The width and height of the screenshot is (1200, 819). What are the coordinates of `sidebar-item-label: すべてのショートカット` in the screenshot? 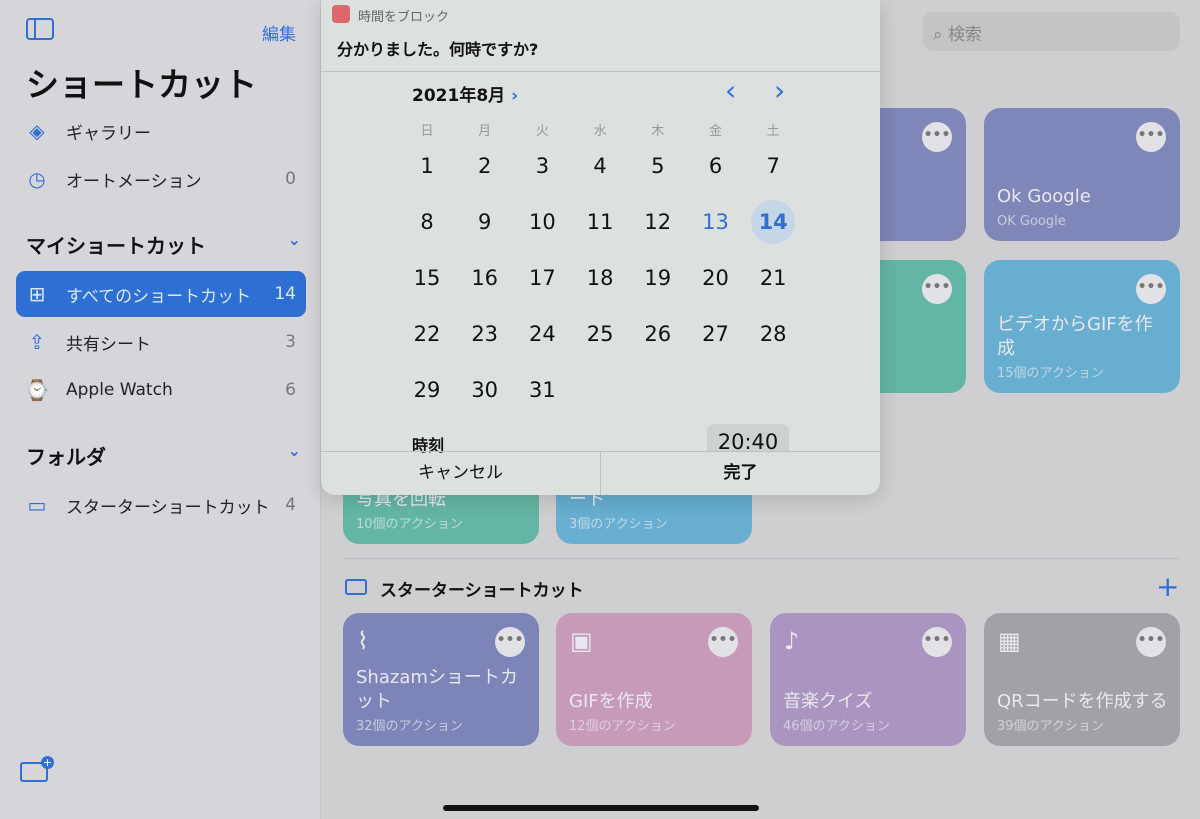 It's located at (159, 296).